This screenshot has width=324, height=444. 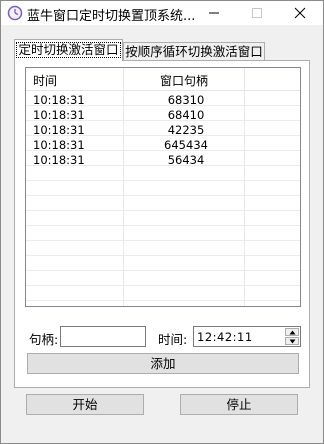 What do you see at coordinates (173, 339) in the screenshot?
I see `time-label: 时间:` at bounding box center [173, 339].